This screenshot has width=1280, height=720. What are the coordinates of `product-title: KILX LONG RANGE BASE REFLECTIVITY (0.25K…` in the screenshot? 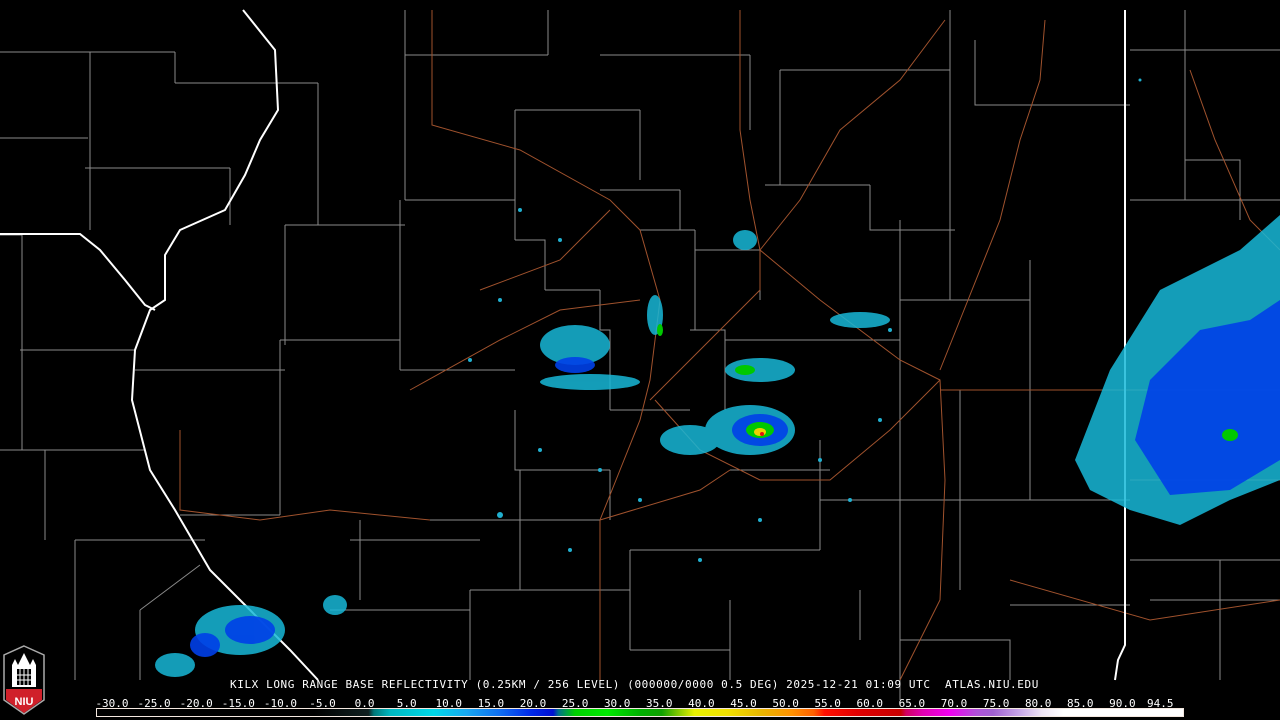 It's located at (634, 684).